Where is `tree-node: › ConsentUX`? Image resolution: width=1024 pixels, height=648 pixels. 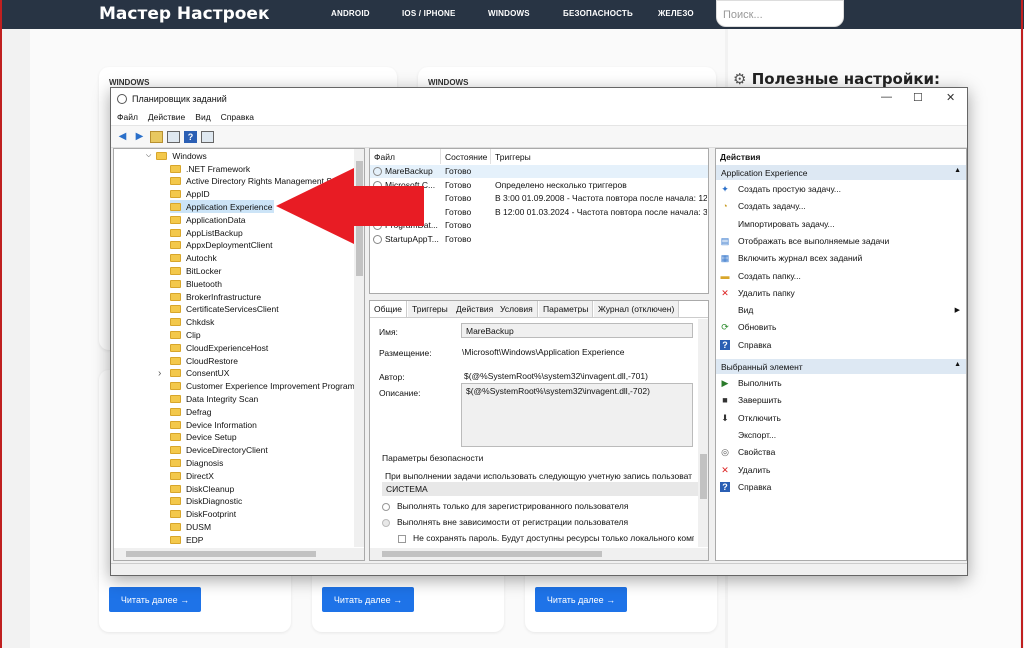
tree-node: › ConsentUX is located at coordinates (194, 373).